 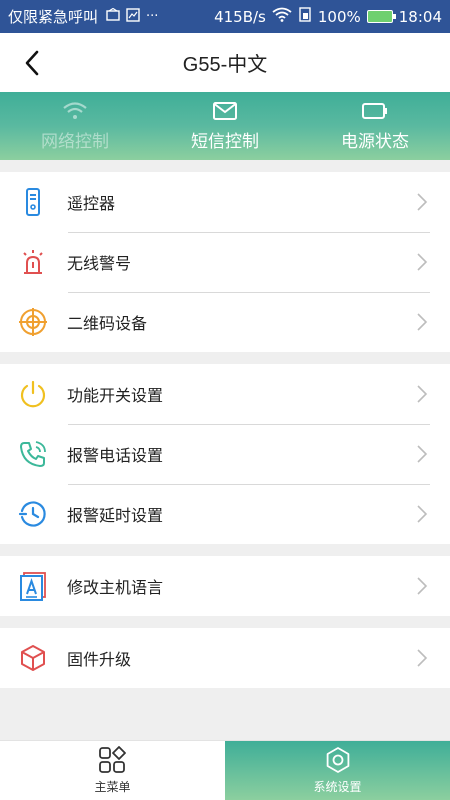 I want to click on menu-item-firmware-upgrade: 固件升级, so click(x=225, y=658).